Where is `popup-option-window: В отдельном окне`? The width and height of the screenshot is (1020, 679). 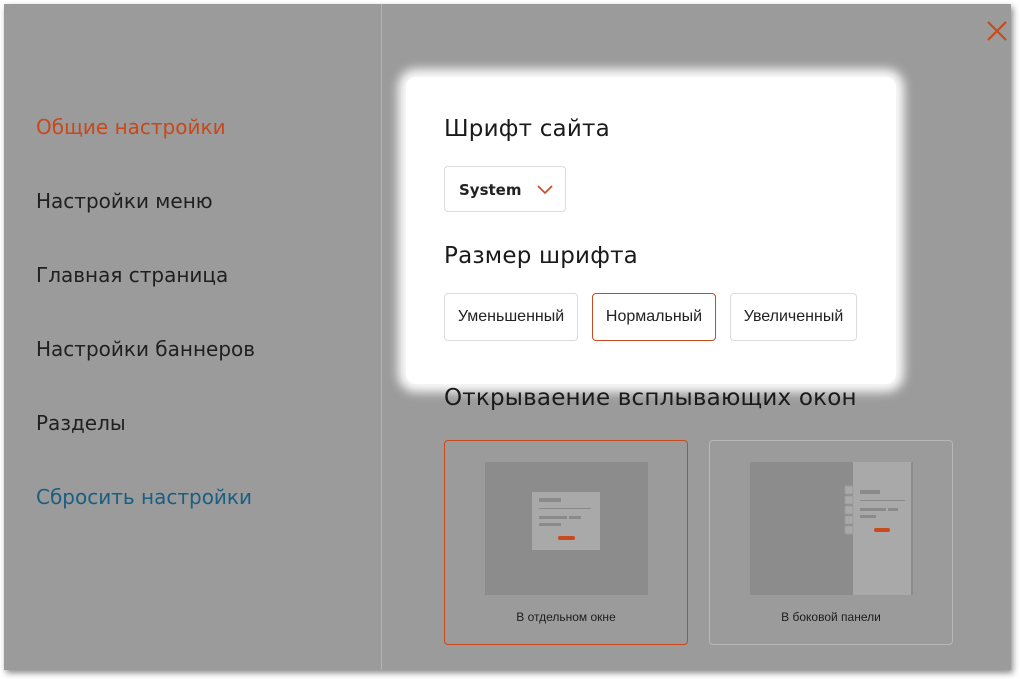
popup-option-window: В отдельном окне is located at coordinates (566, 542).